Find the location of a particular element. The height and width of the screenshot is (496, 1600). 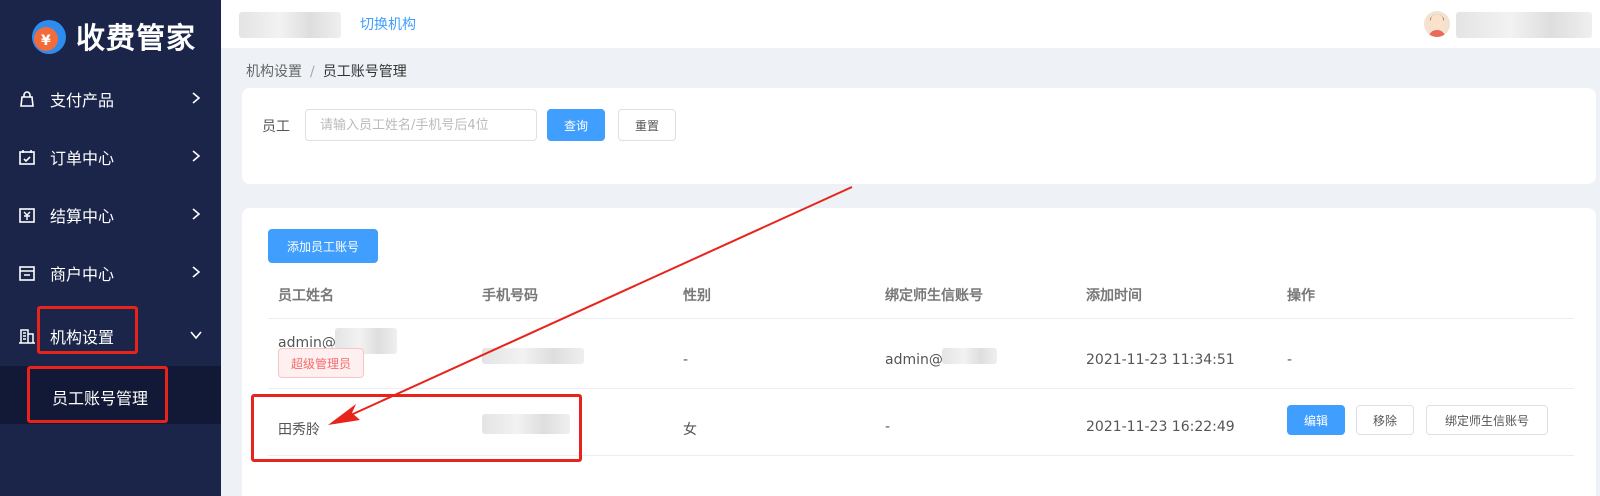

sidebar-item-label: 商户中心 is located at coordinates (82, 274).